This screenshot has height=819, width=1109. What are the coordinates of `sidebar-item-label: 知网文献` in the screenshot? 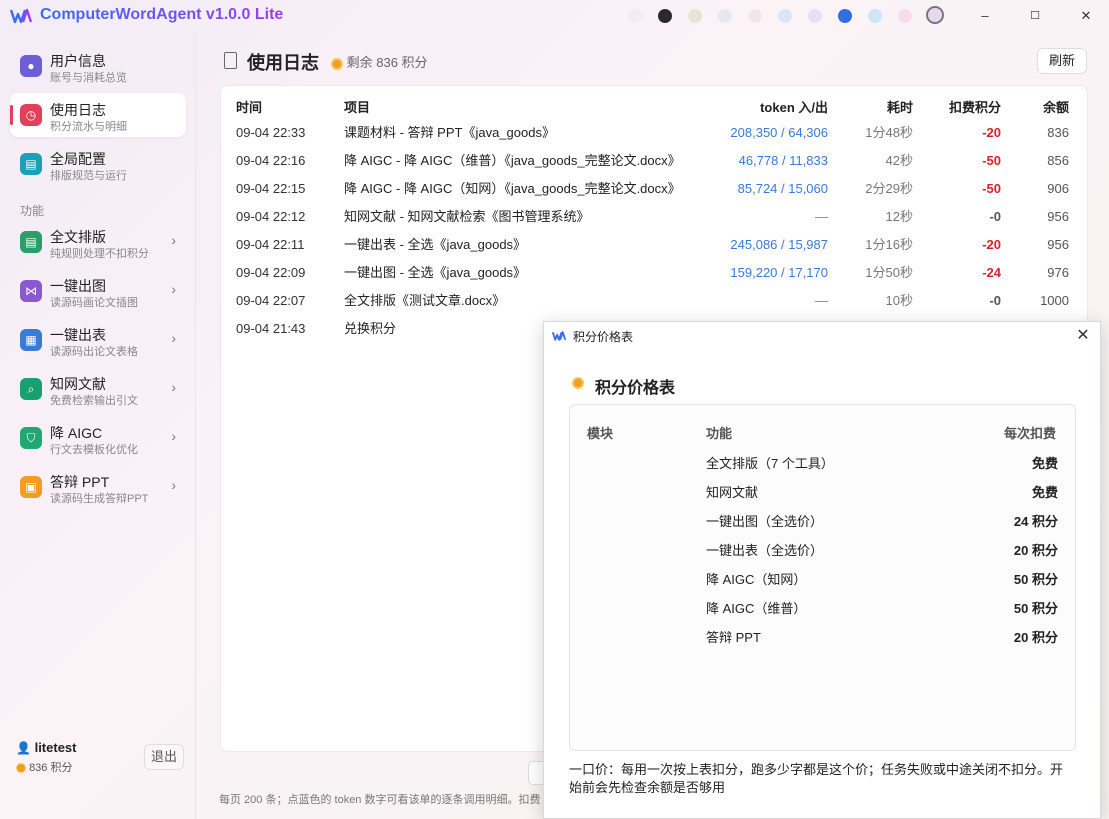 It's located at (78, 384).